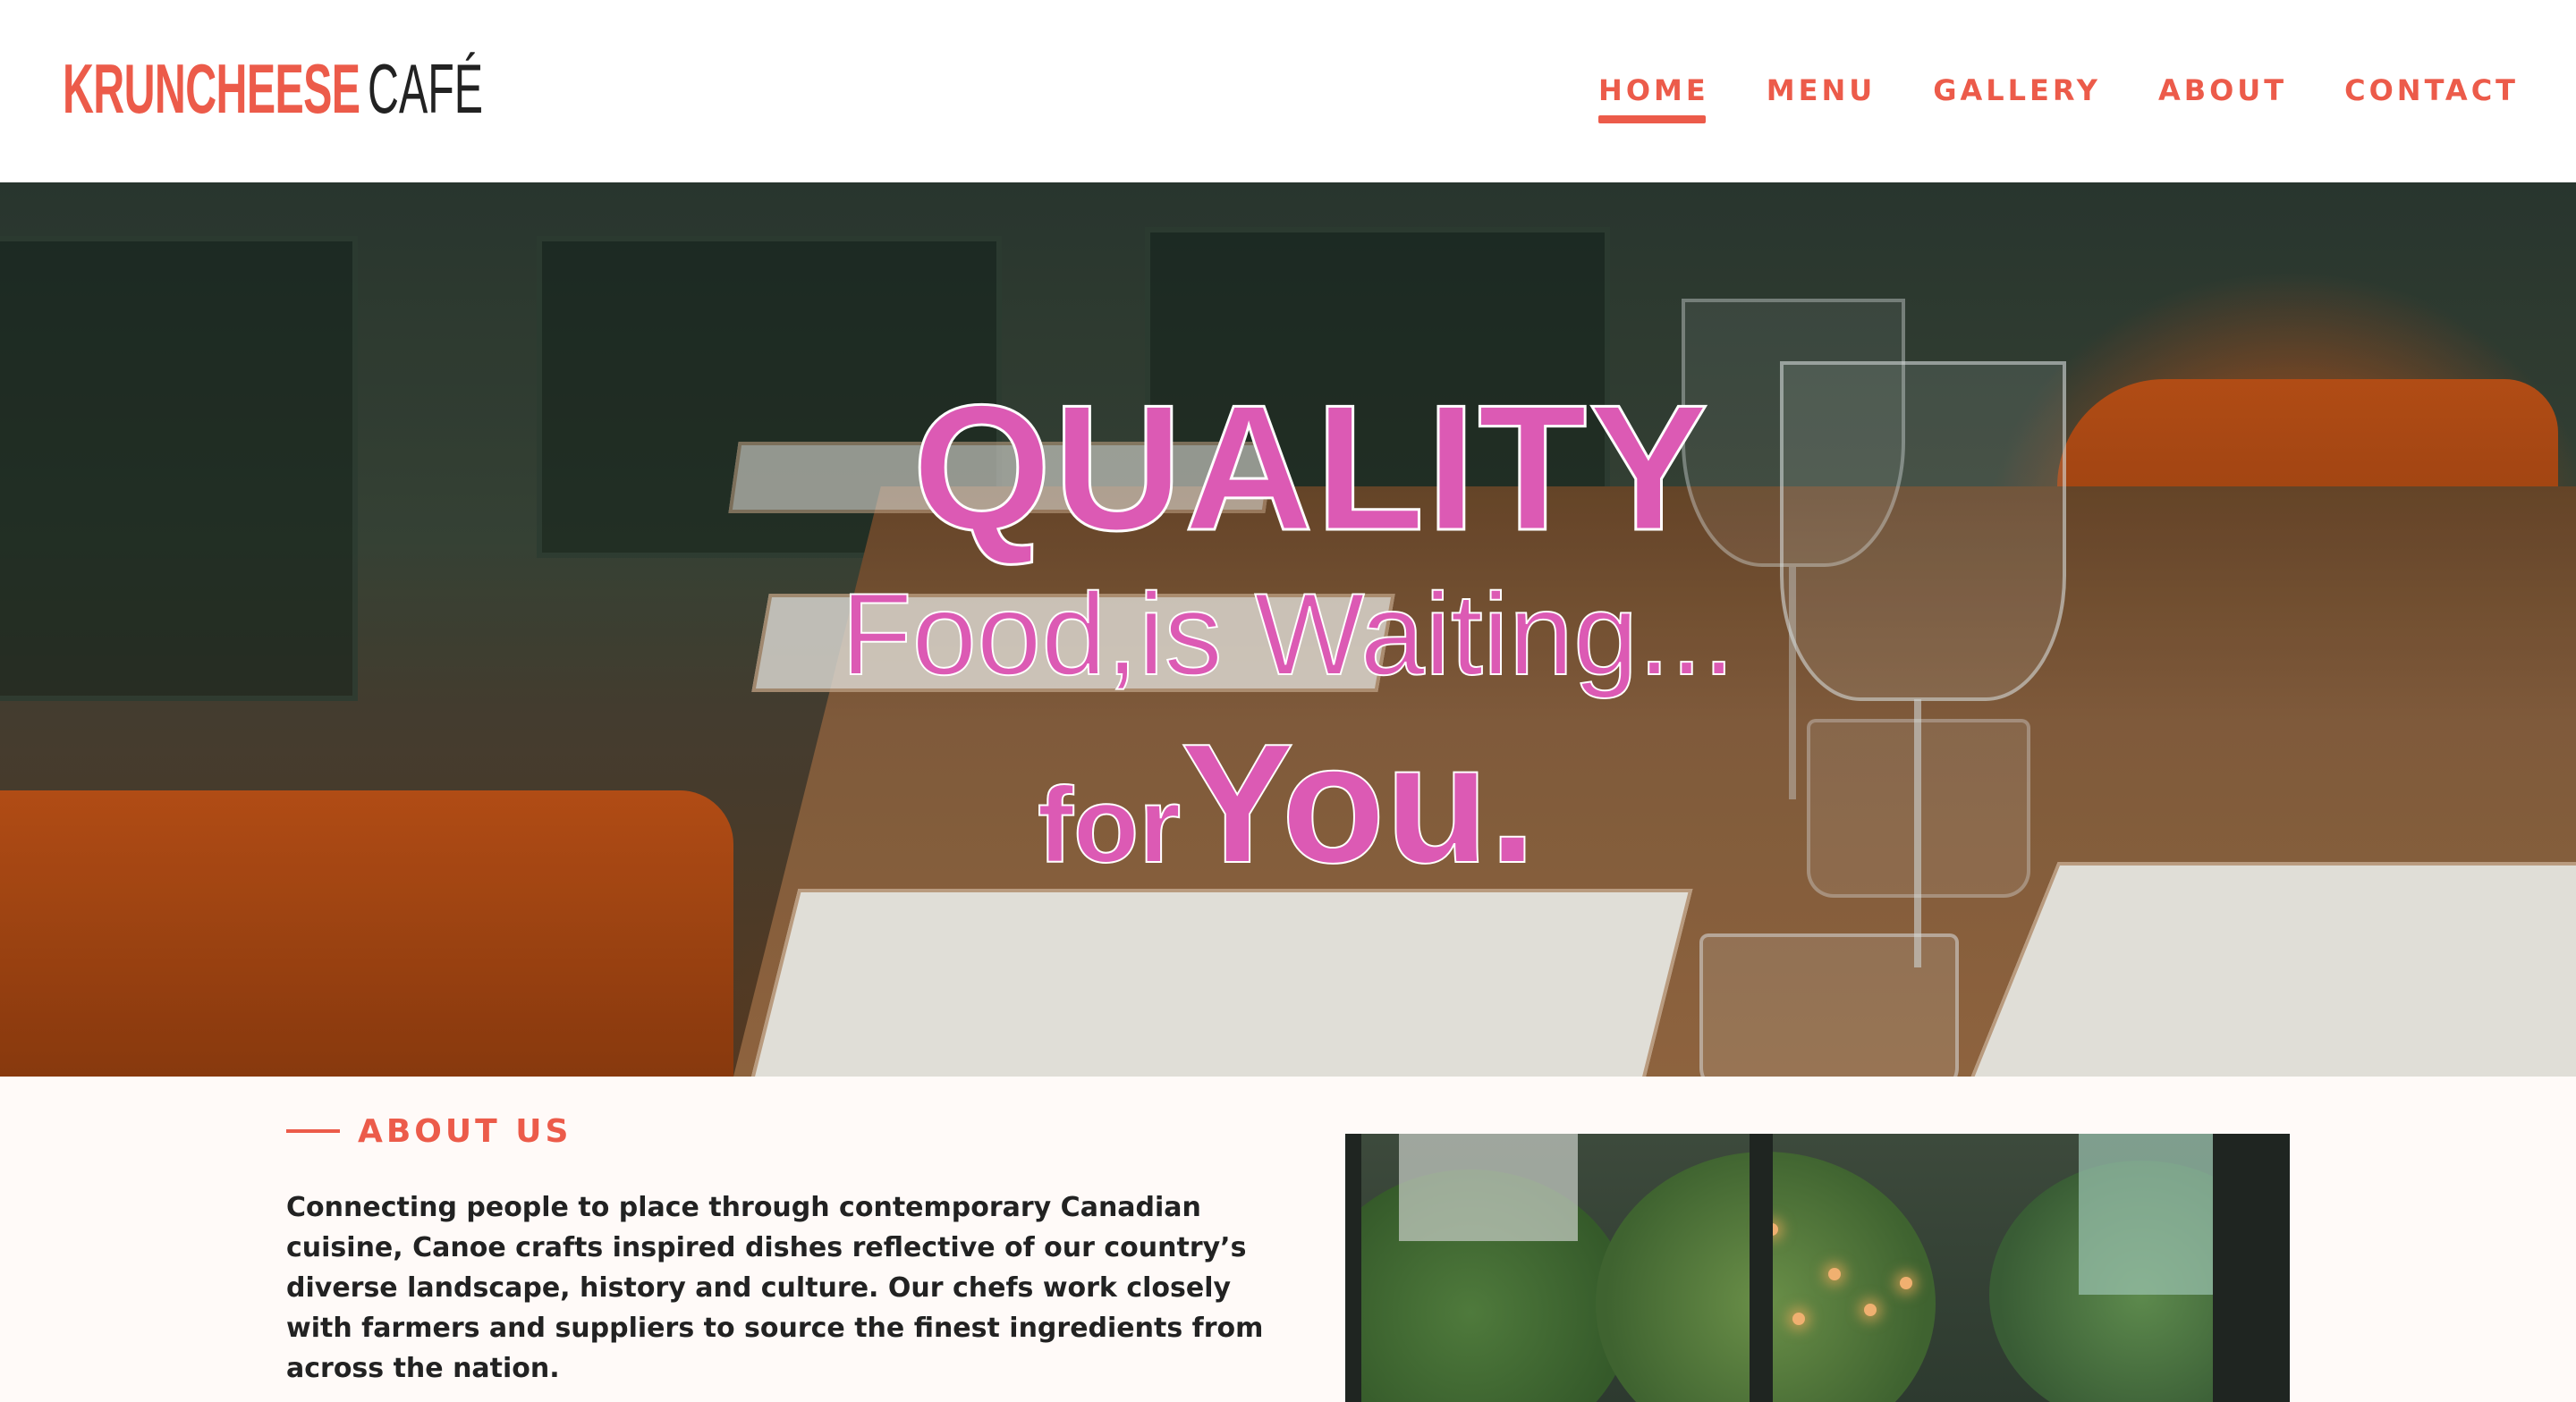 This screenshot has width=2576, height=1402. What do you see at coordinates (465, 1131) in the screenshot?
I see `about-title: ABOUT US` at bounding box center [465, 1131].